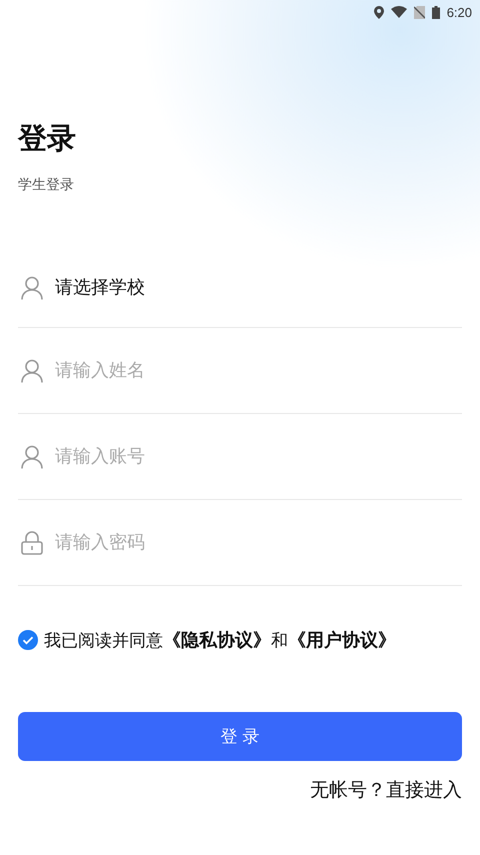  Describe the element at coordinates (47, 138) in the screenshot. I see `page-title: 登录` at that location.